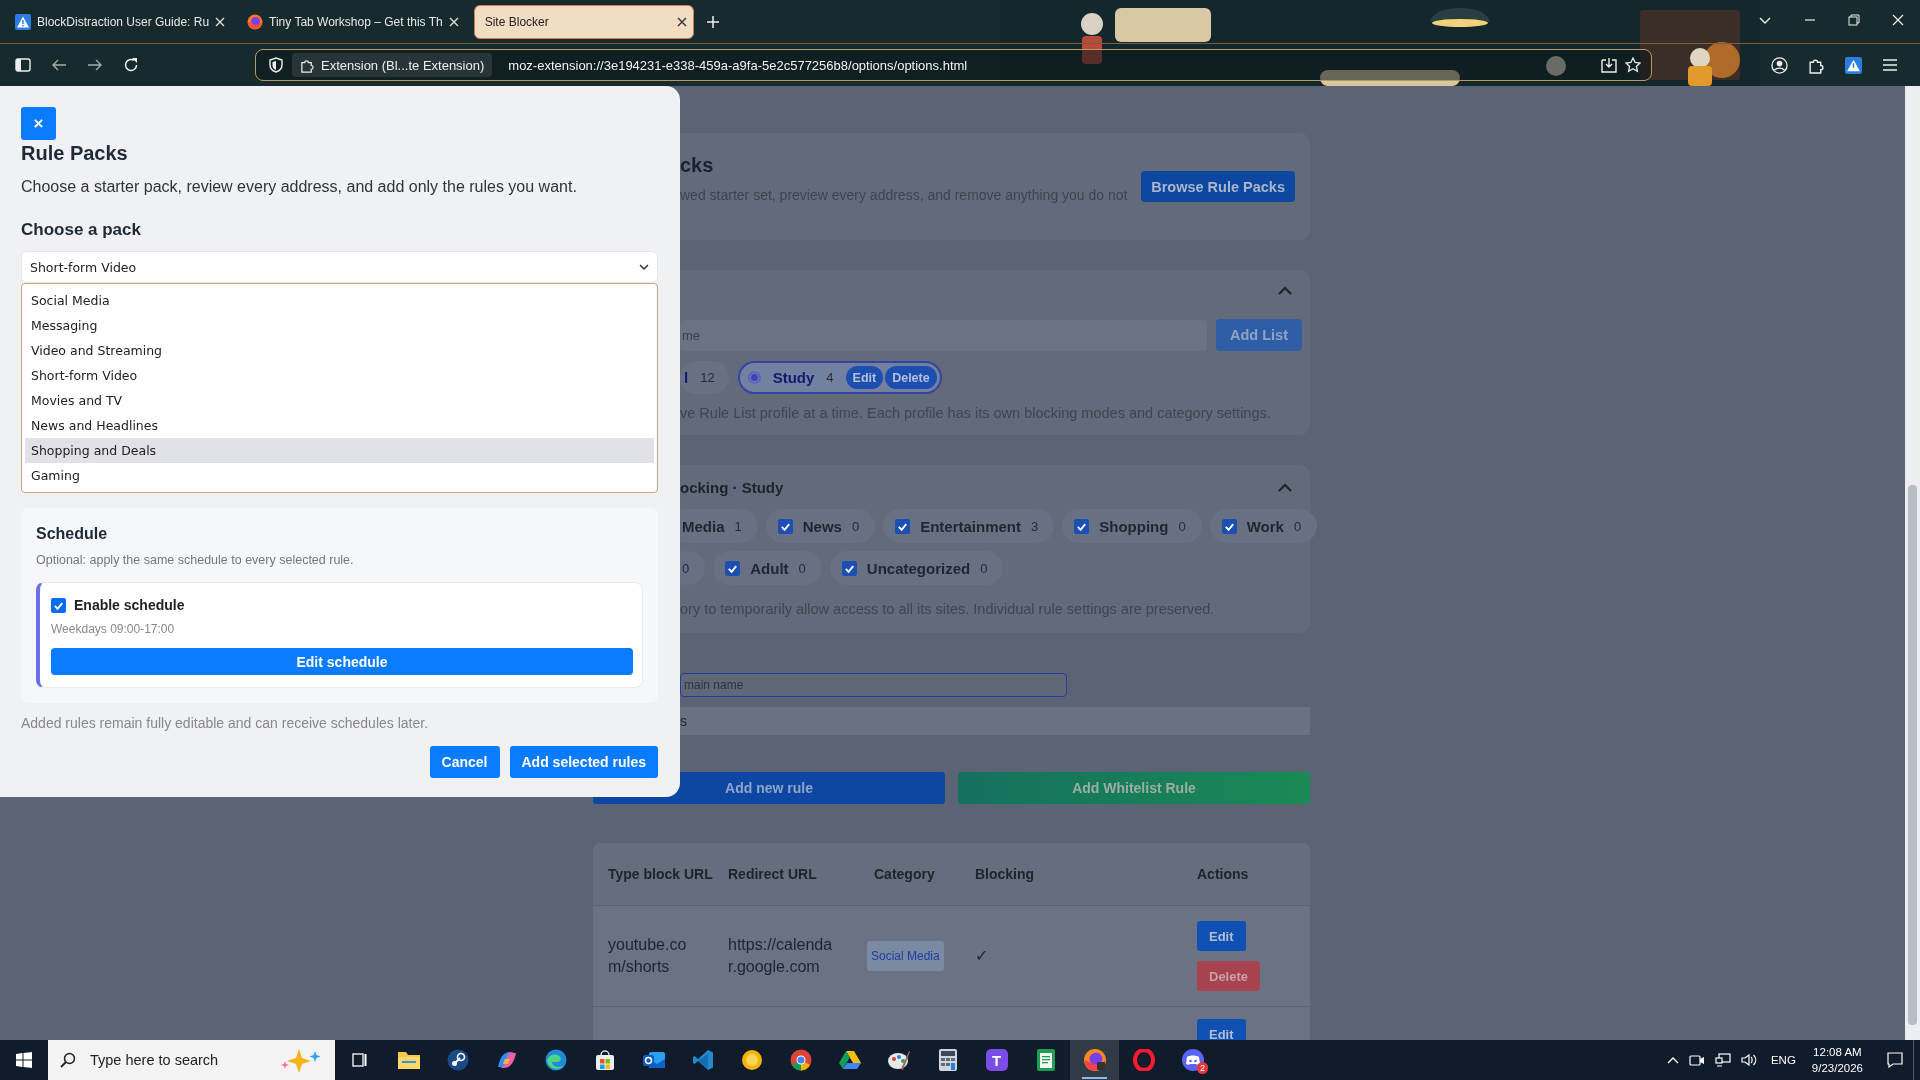 This screenshot has width=1920, height=1080. I want to click on check-mark: ✓, so click(981, 956).